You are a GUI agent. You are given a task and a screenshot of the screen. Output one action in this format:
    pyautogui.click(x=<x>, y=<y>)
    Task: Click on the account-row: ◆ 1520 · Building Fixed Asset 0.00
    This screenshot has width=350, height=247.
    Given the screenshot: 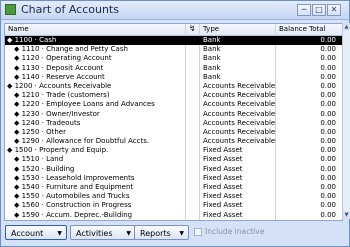 What is the action you would take?
    pyautogui.click(x=173, y=169)
    